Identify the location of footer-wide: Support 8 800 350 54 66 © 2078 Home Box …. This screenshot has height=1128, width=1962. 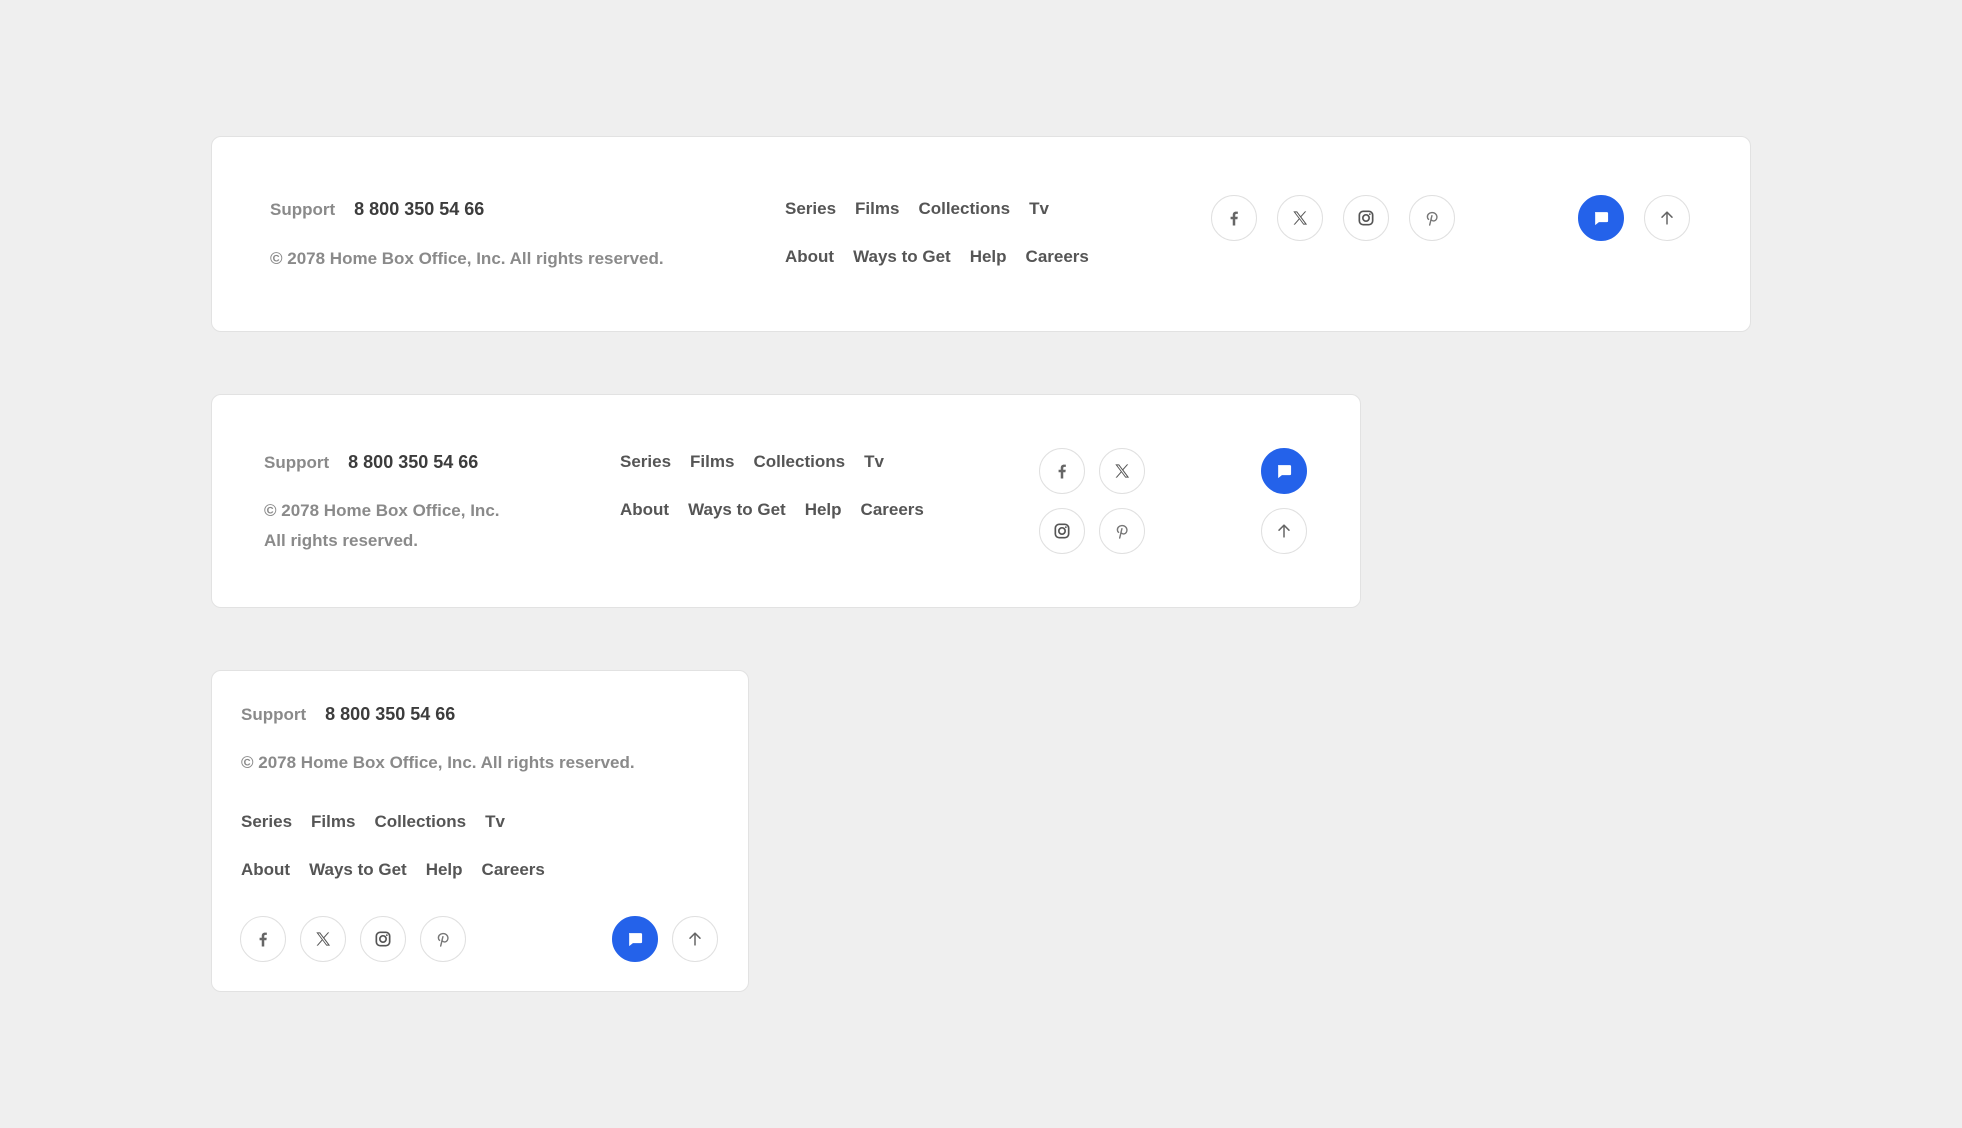
(981, 234).